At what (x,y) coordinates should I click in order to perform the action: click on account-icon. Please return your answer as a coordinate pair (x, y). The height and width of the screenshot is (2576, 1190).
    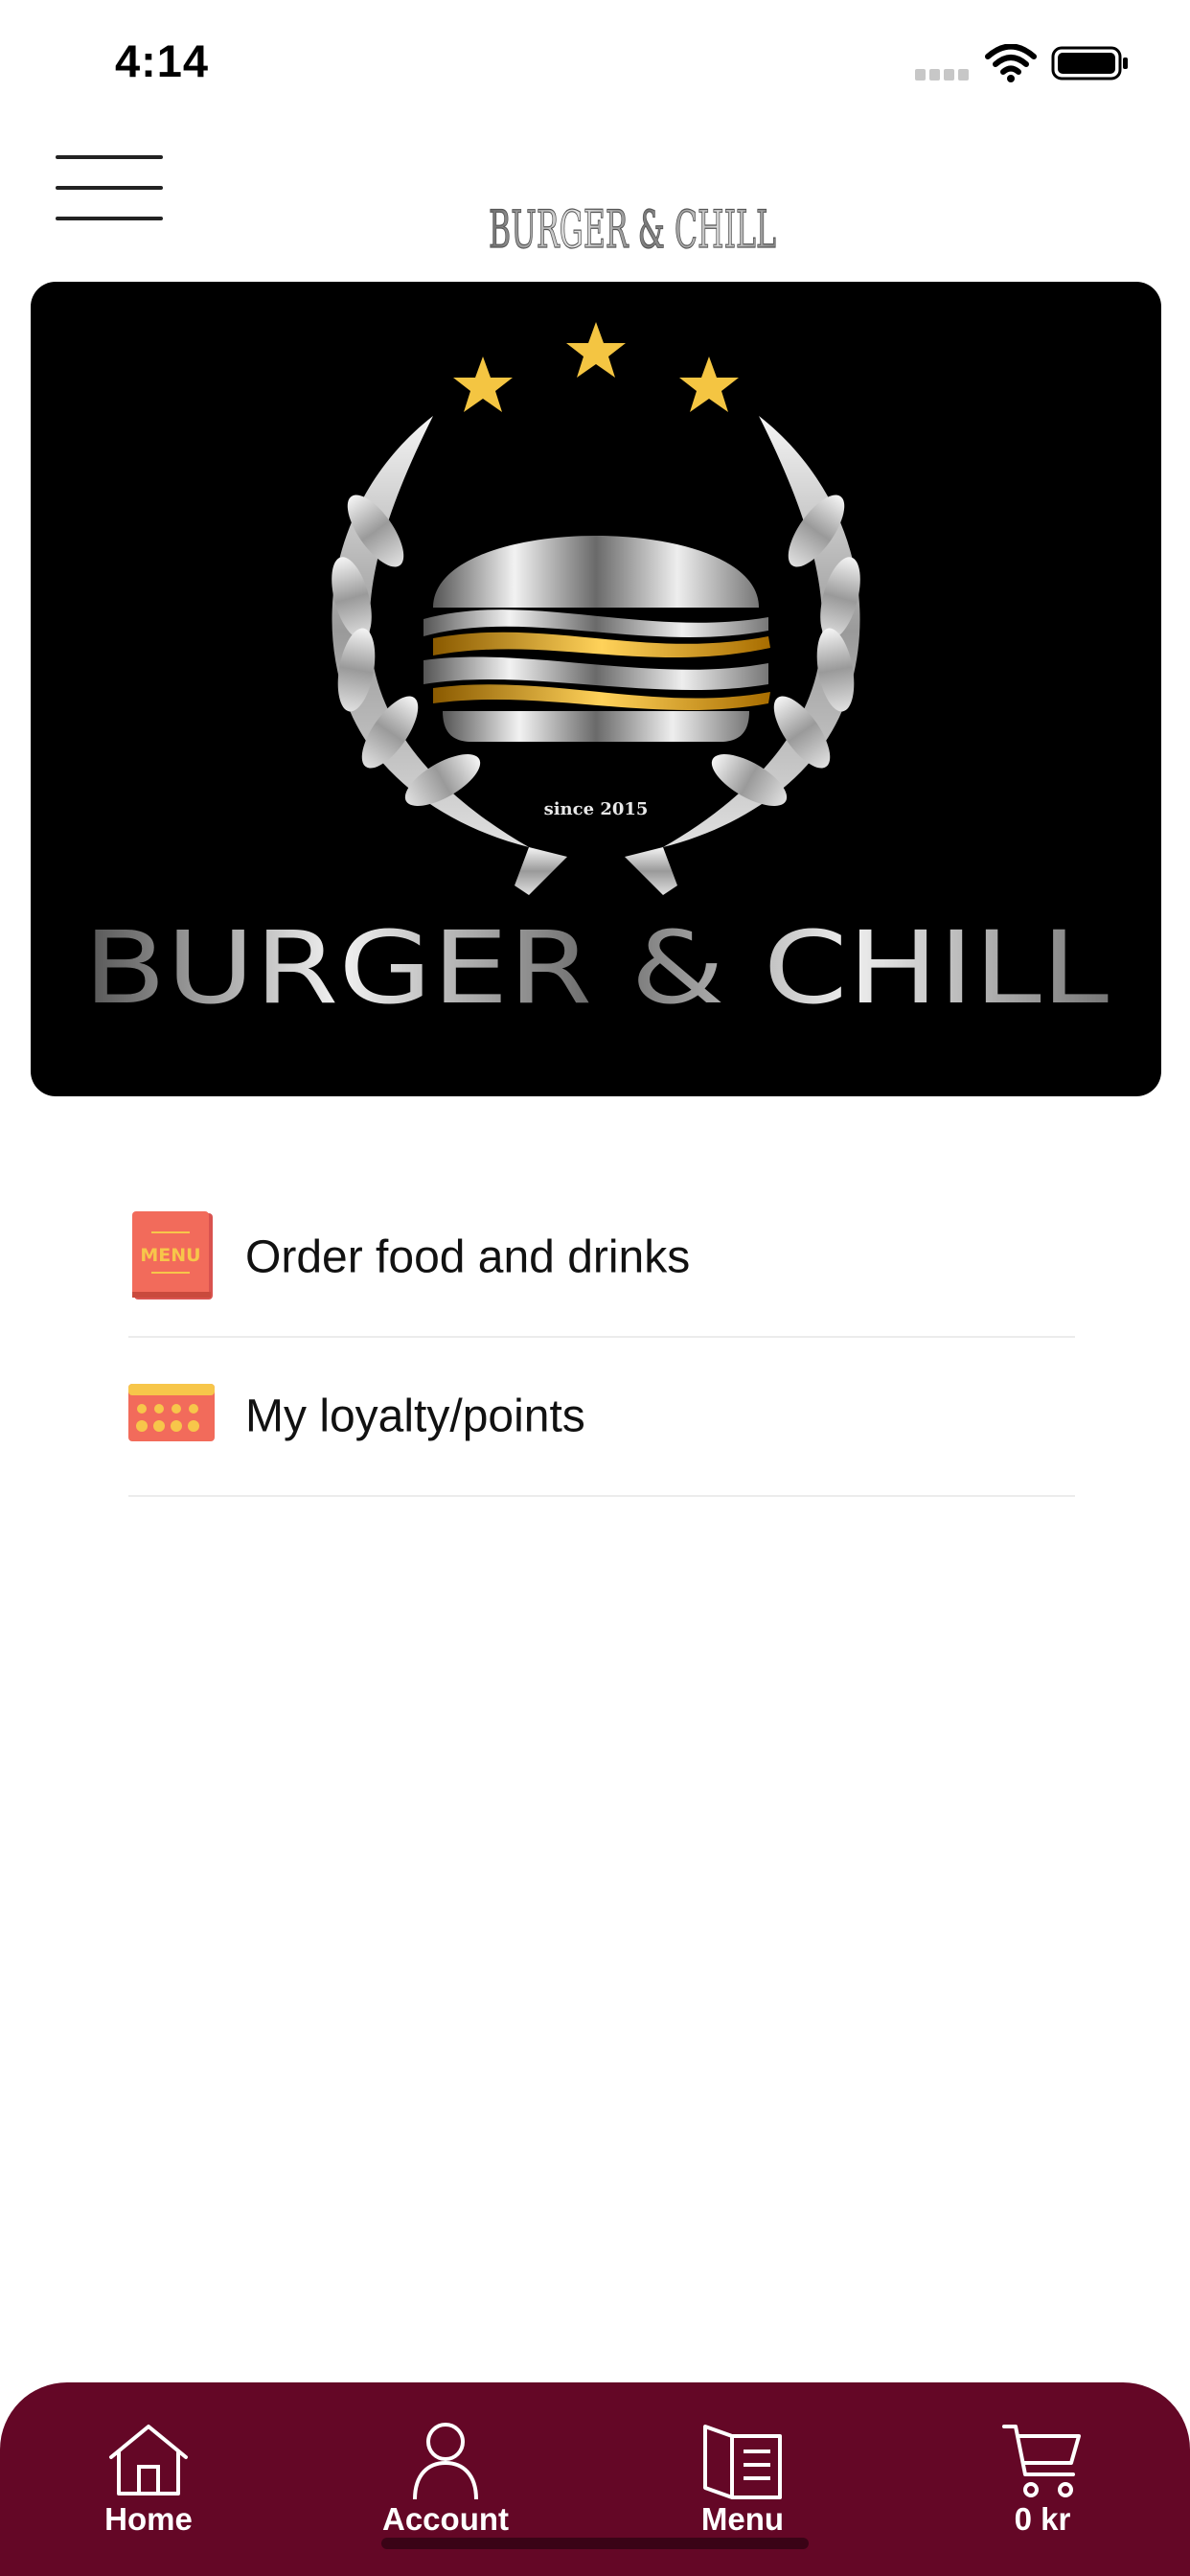
    Looking at the image, I should click on (445, 2461).